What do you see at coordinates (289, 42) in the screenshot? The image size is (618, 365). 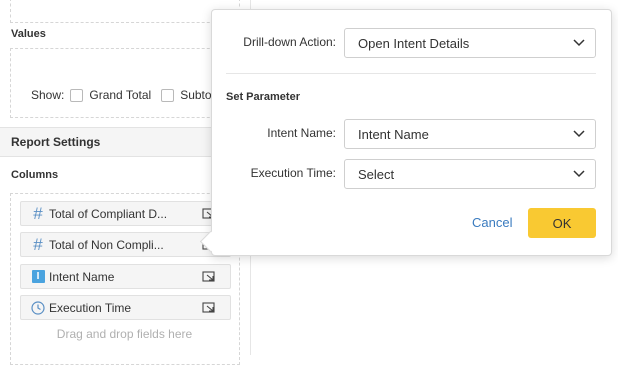 I see `drill-down-action-label: Drill-down Action:` at bounding box center [289, 42].